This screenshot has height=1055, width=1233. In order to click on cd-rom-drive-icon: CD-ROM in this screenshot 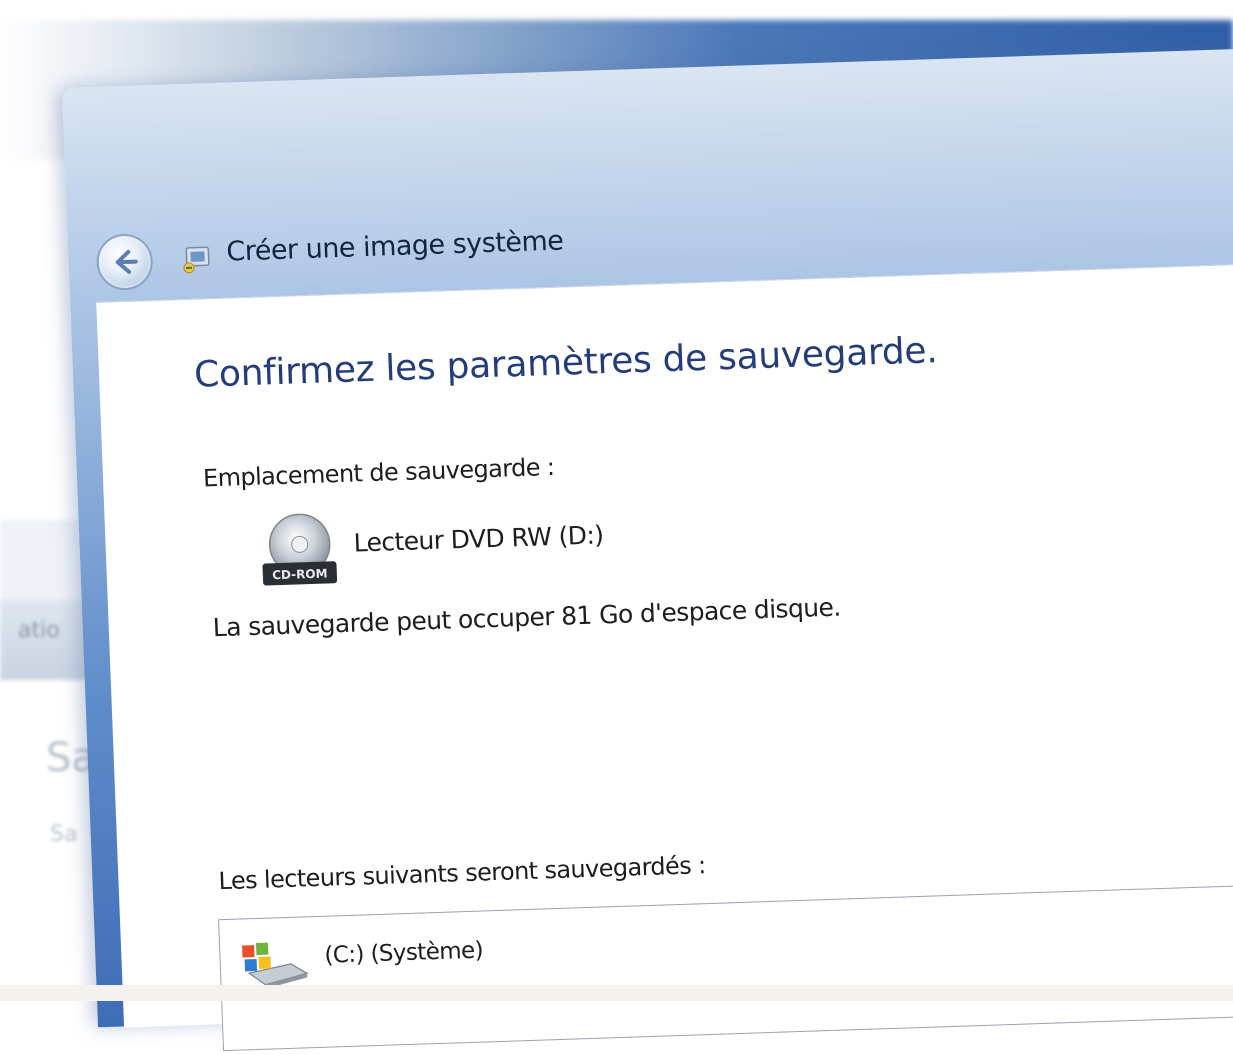, I will do `click(300, 549)`.